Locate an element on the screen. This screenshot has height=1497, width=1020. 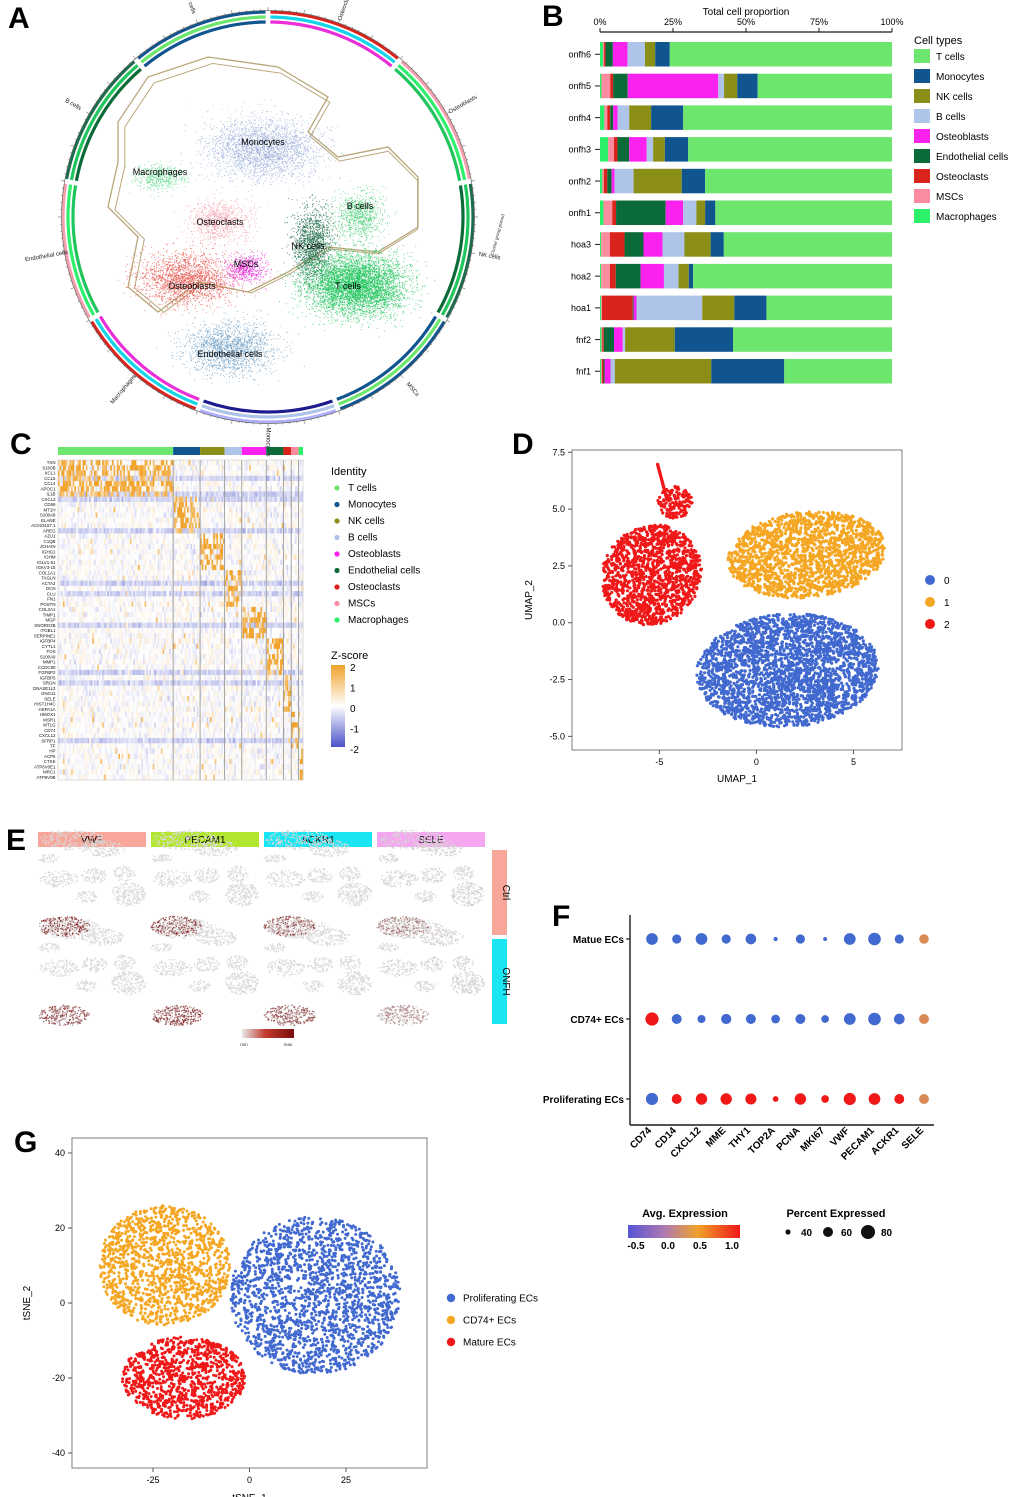
panel-a-ring-segment is located at coordinates (387, 358).